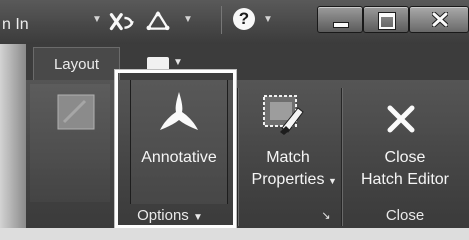  I want to click on tab-layout: Layout, so click(76, 64).